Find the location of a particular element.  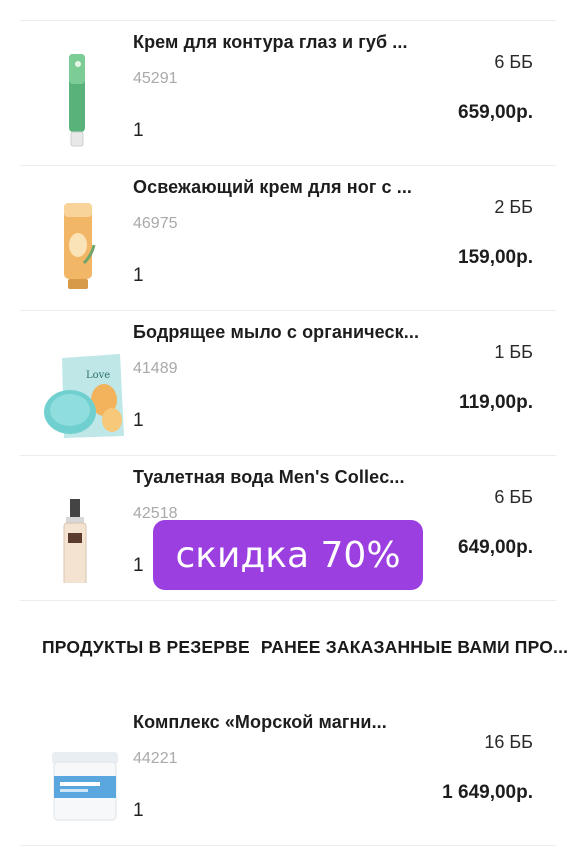

product-price: 119,00р. is located at coordinates (496, 402).